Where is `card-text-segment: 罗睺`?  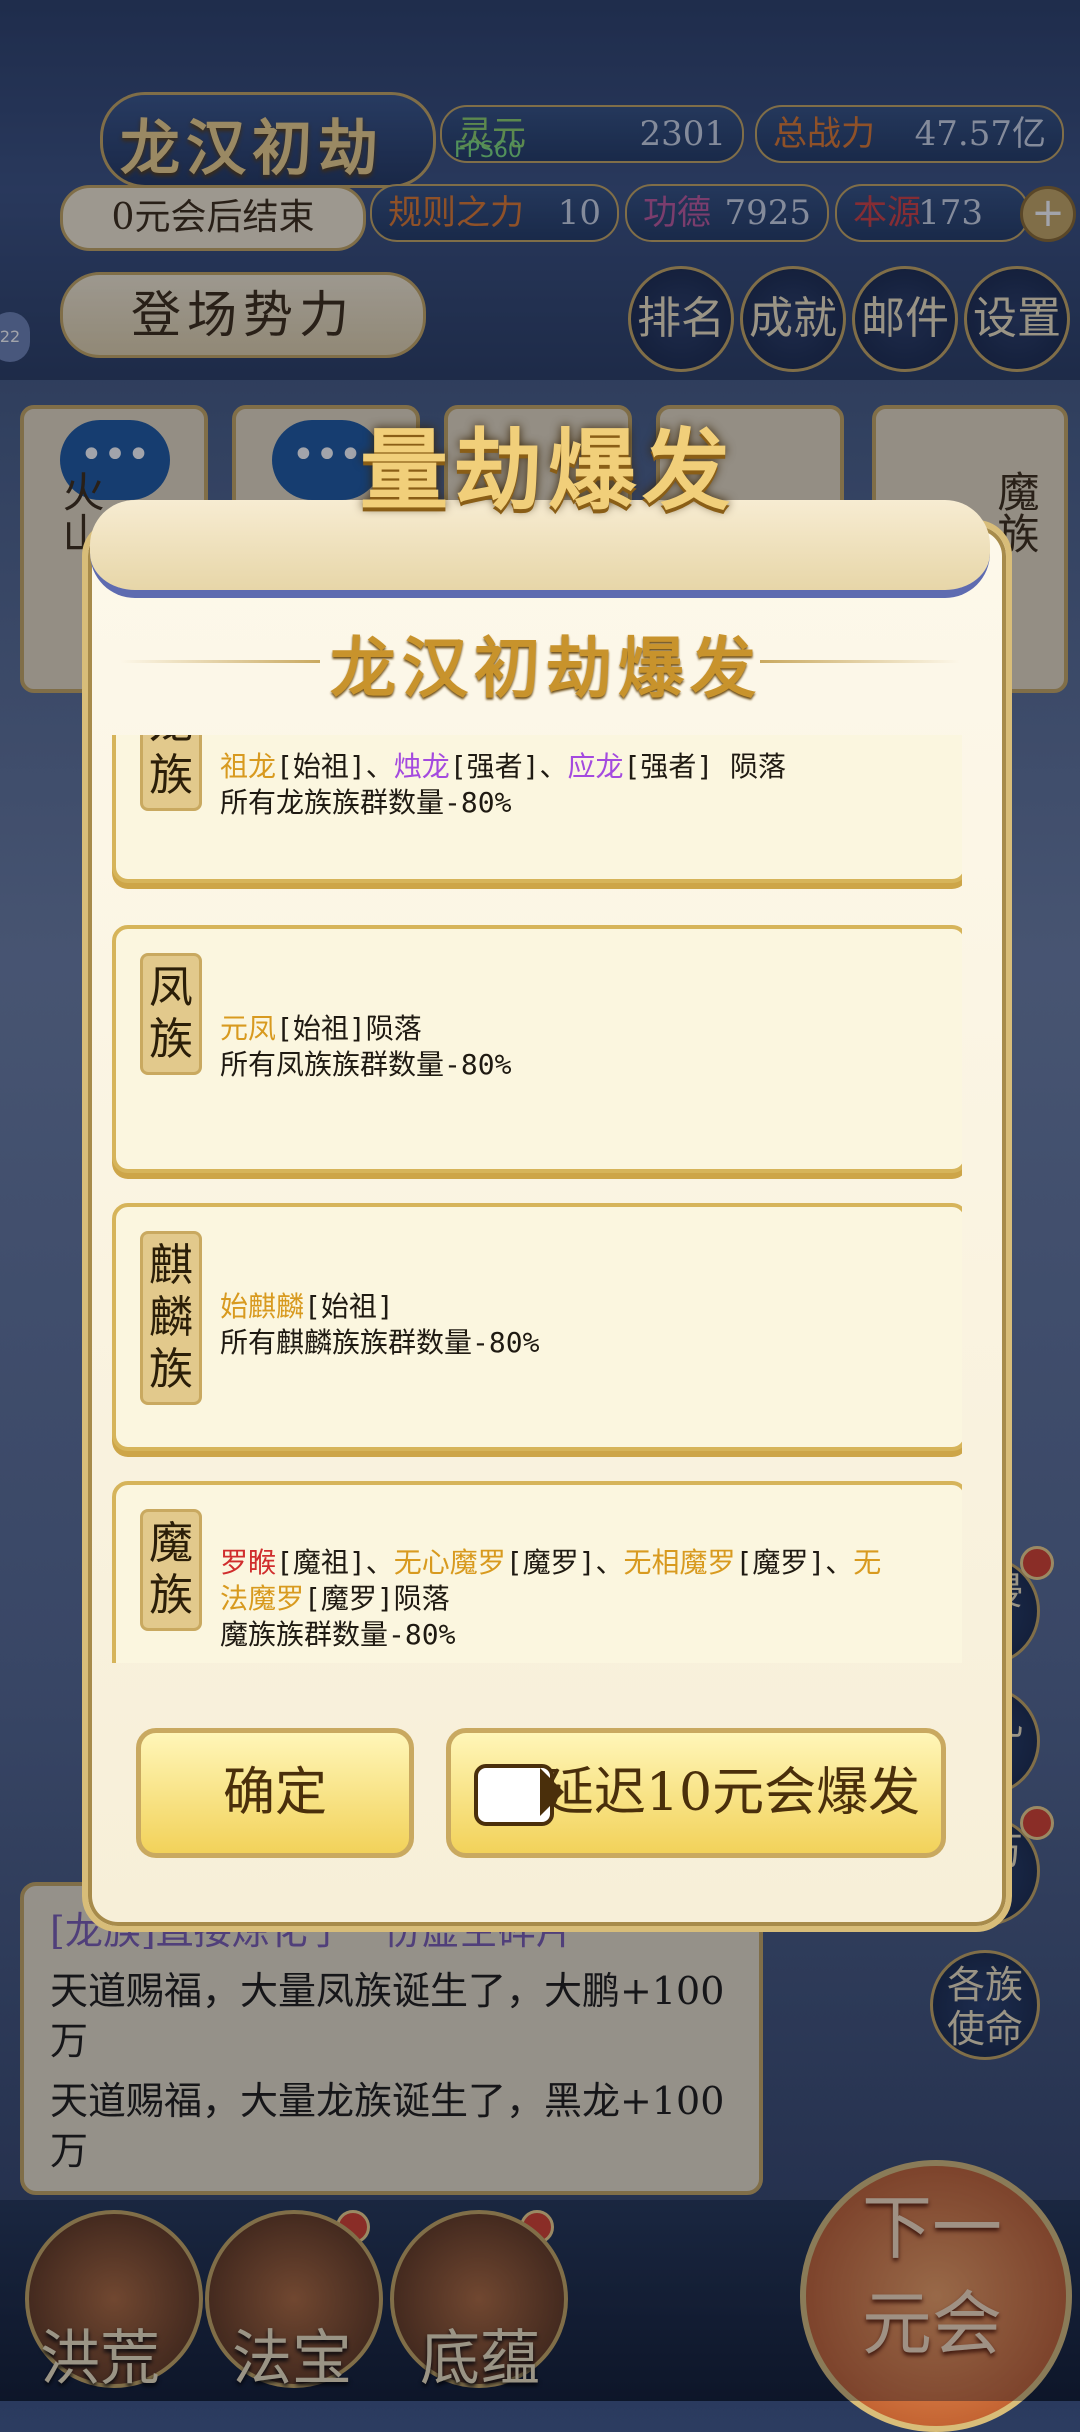 card-text-segment: 罗睺 is located at coordinates (248, 1562).